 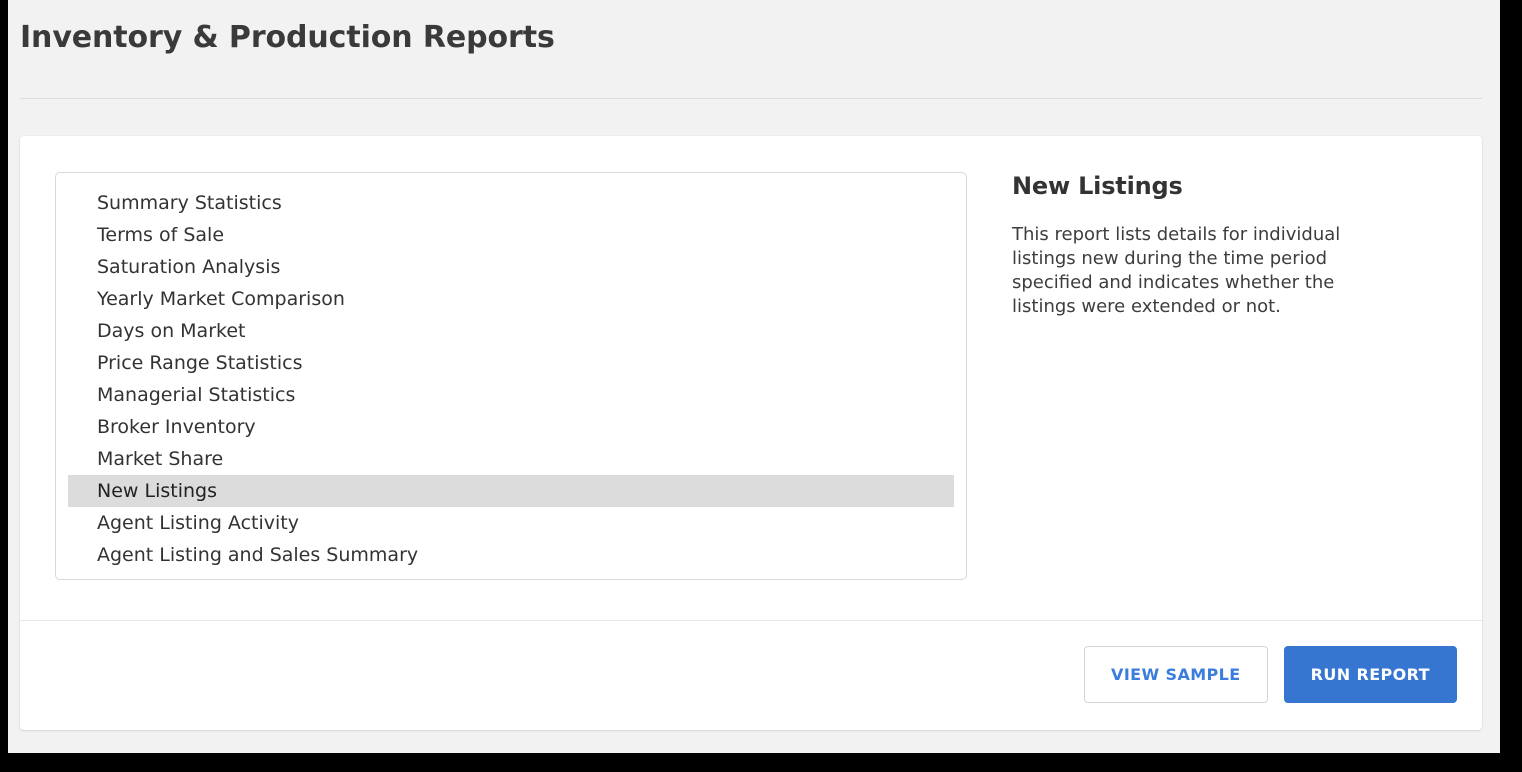 I want to click on list-item: Agent Listing Activity, so click(x=511, y=523).